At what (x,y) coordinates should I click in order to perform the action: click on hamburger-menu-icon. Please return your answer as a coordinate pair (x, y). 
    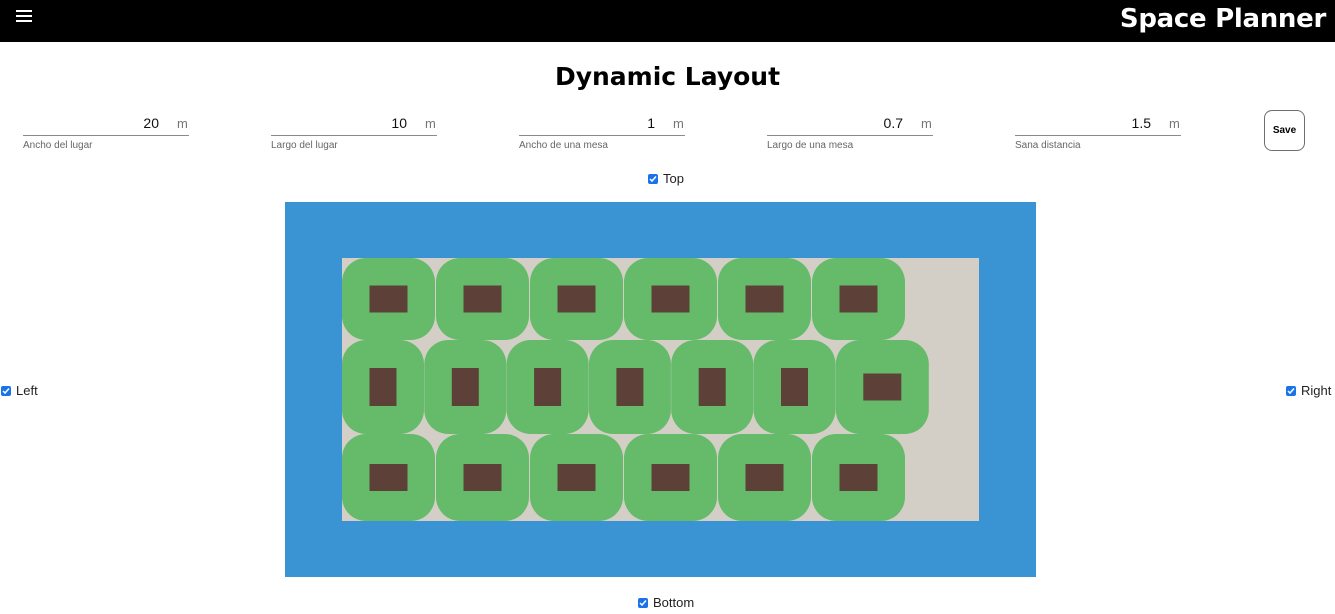
    Looking at the image, I should click on (24, 16).